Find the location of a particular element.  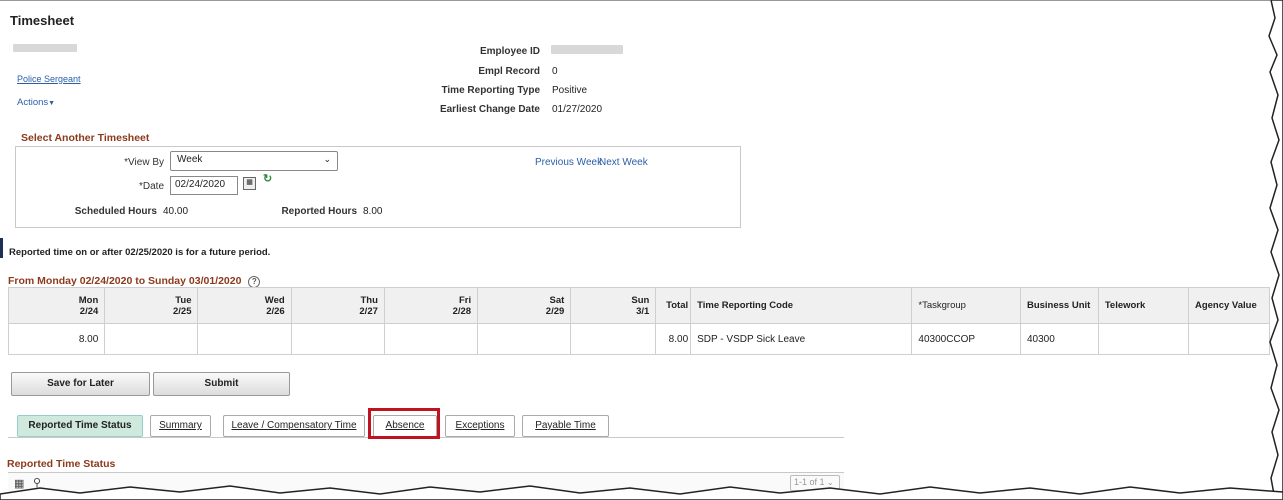

trc-cell: SDP - VSDP Sick Leave is located at coordinates (801, 339).